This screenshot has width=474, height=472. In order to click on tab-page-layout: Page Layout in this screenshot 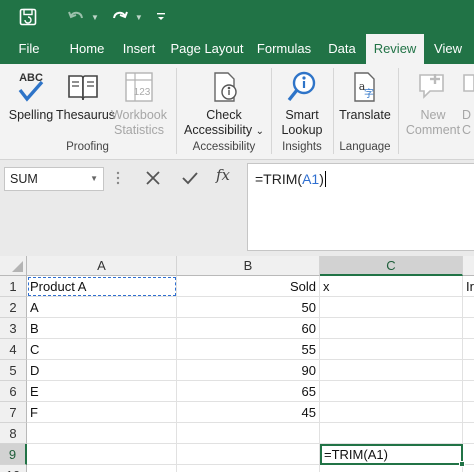, I will do `click(207, 49)`.